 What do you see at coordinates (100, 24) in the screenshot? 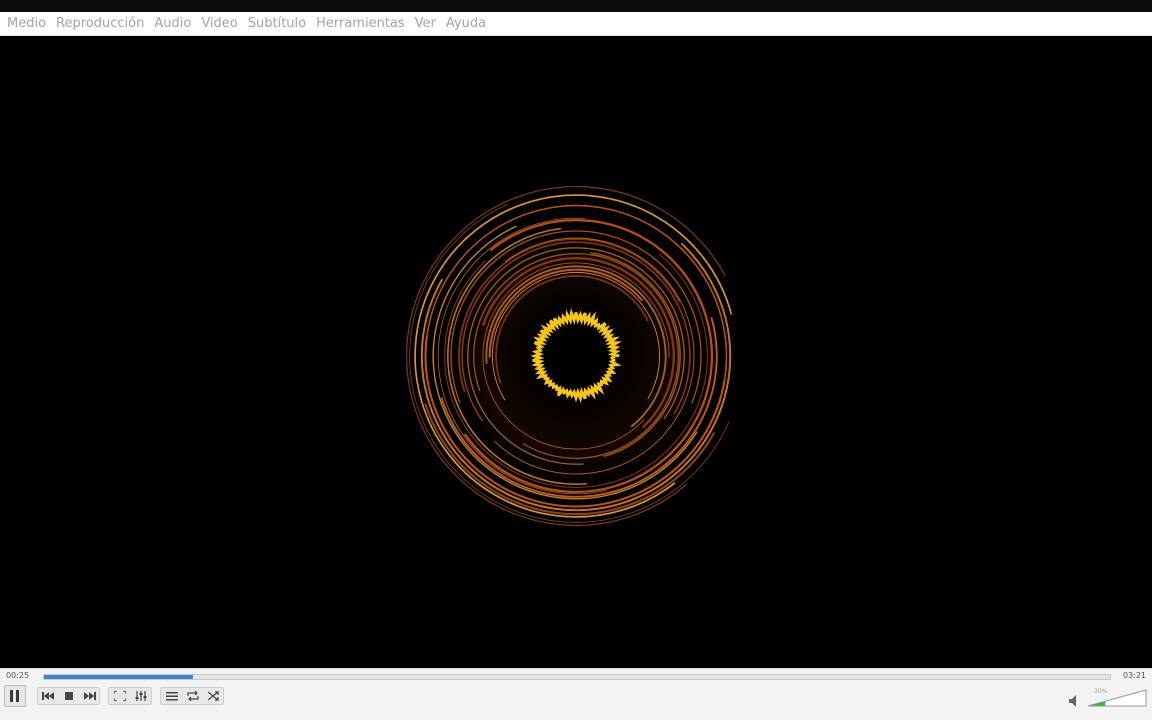
I see `menu-reproduccion: Reproducción` at bounding box center [100, 24].